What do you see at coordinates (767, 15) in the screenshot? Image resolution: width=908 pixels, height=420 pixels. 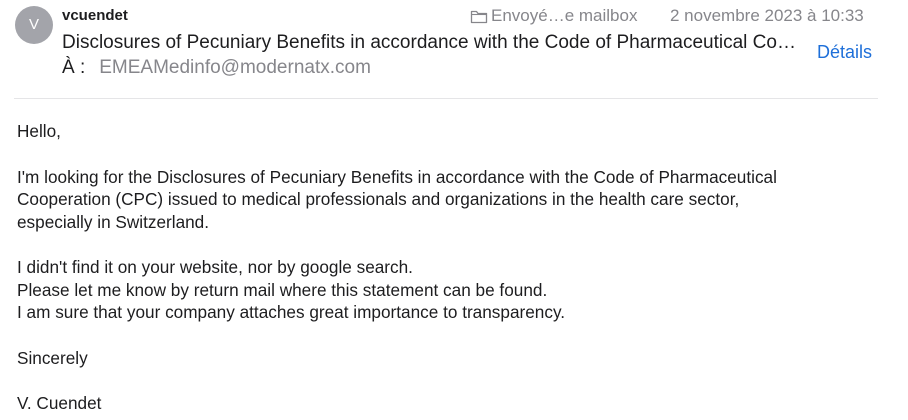 I see `message-date: 2 novembre 2023 à 10:33` at bounding box center [767, 15].